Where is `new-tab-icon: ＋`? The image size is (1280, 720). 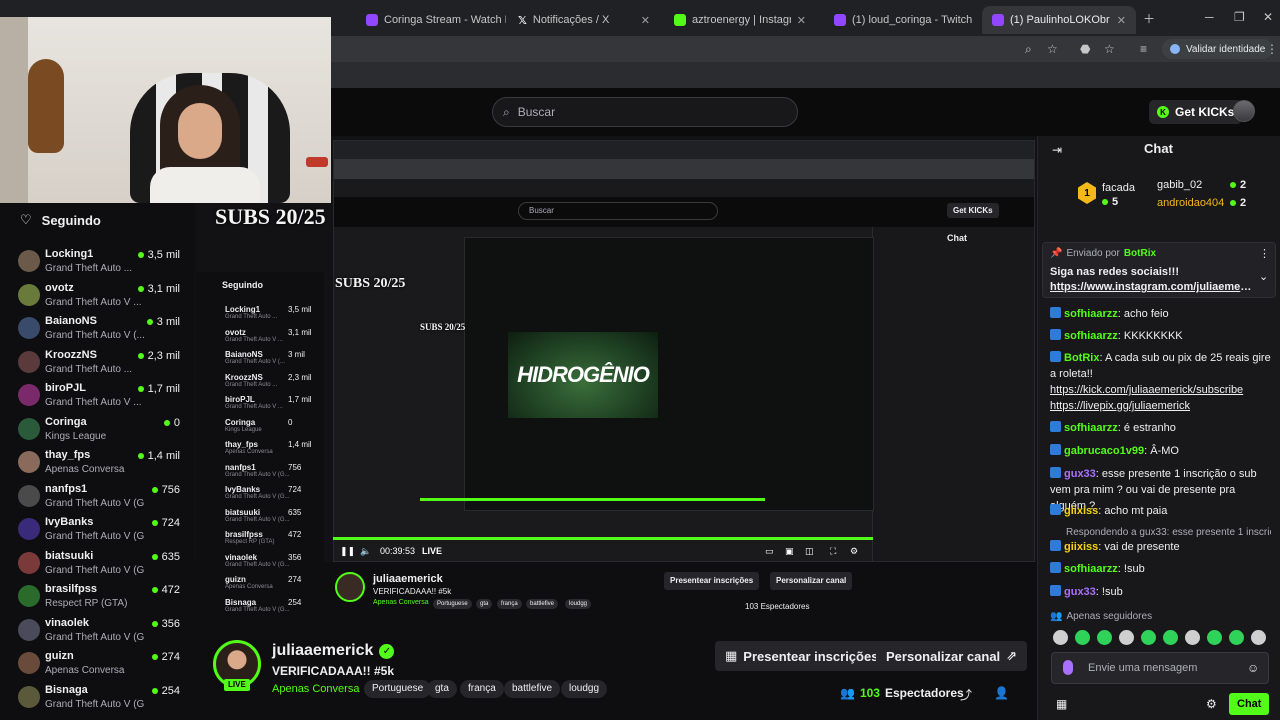
new-tab-icon: ＋ is located at coordinates (1149, 18).